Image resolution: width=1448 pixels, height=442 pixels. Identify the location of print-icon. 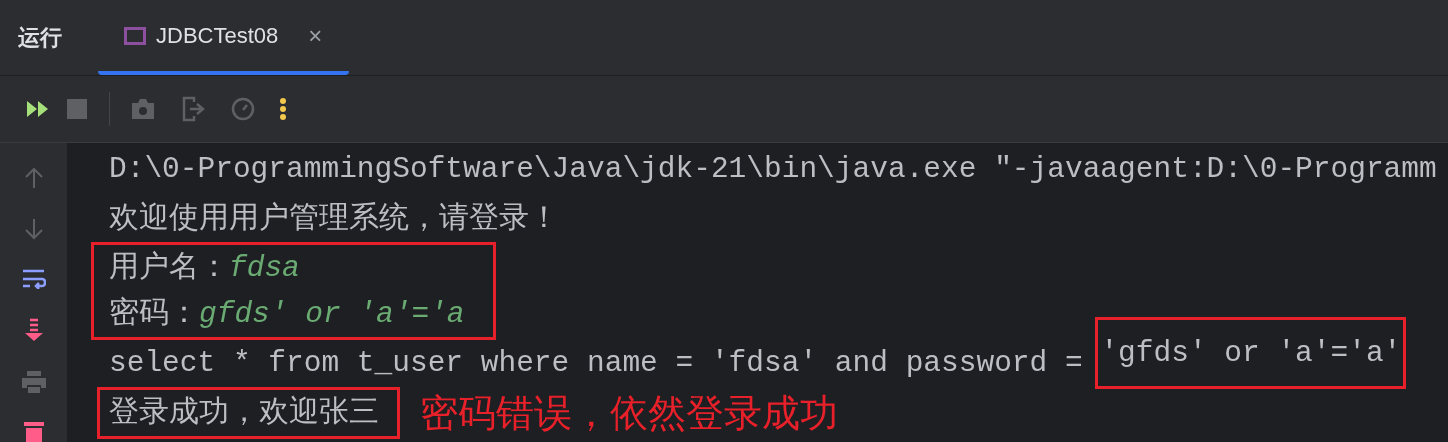
(33, 382).